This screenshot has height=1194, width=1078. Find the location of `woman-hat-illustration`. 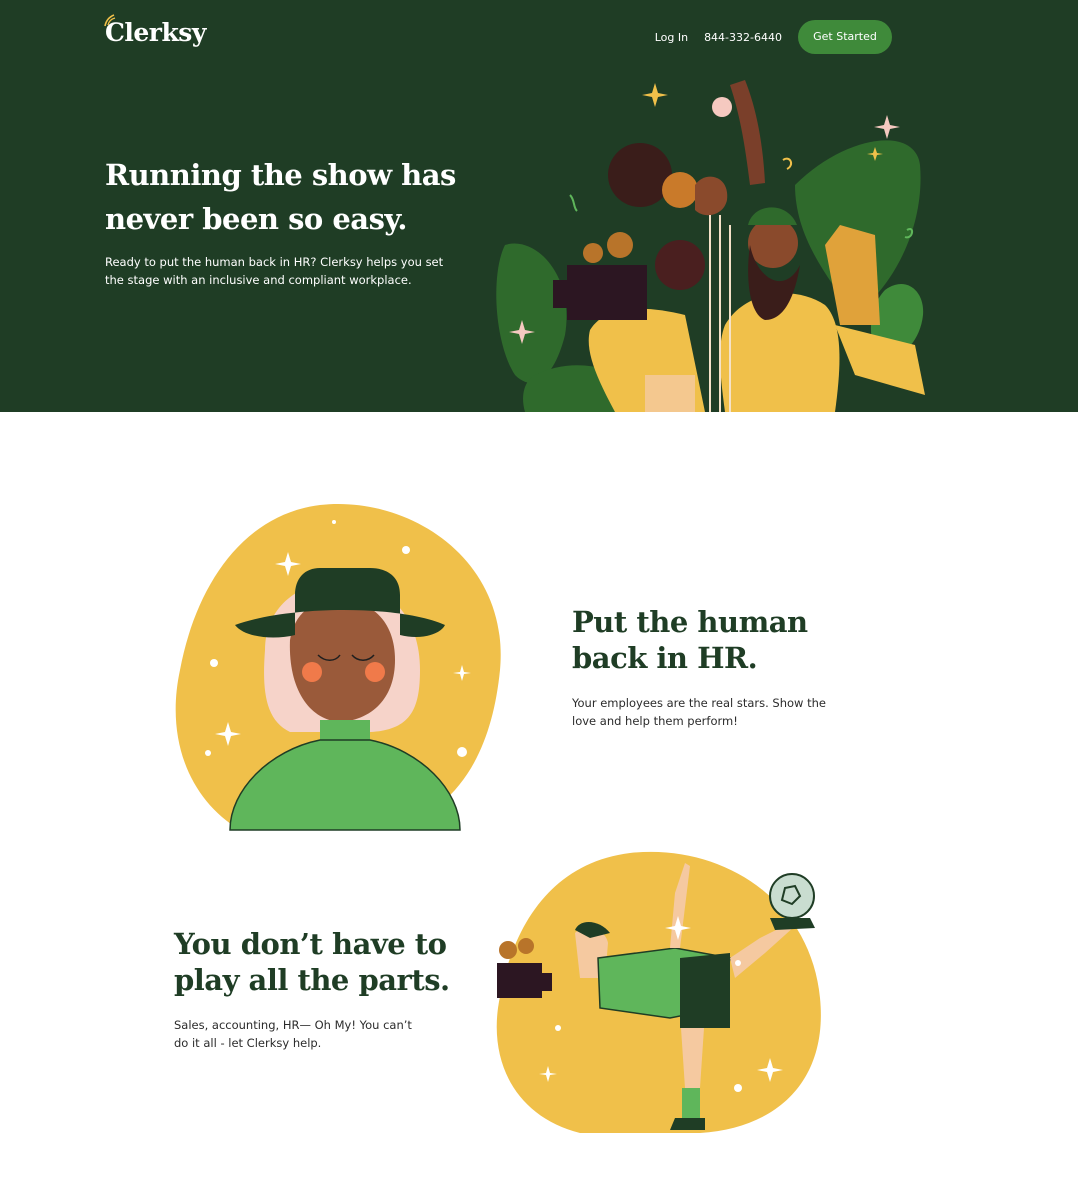

woman-hat-illustration is located at coordinates (338, 667).